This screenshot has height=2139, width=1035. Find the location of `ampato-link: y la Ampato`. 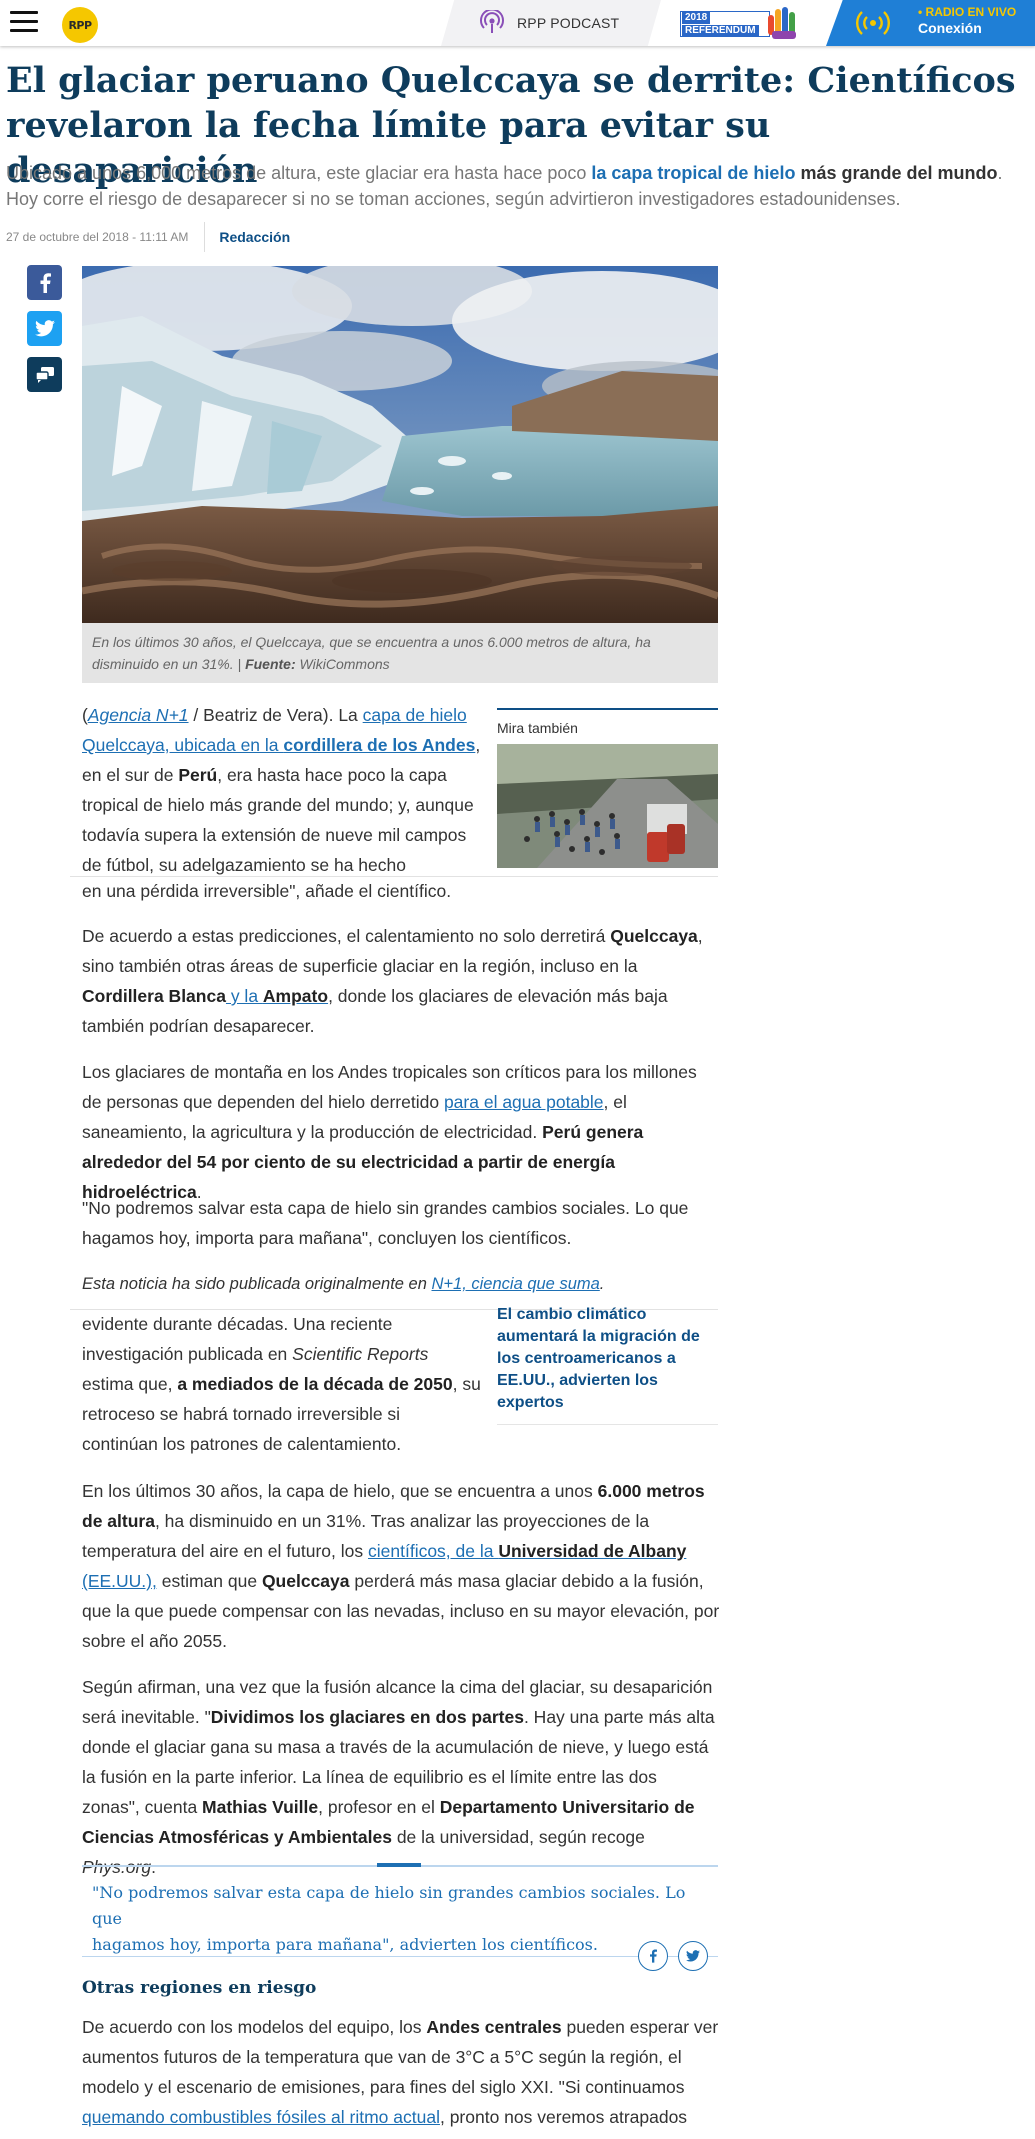

ampato-link: y la Ampato is located at coordinates (277, 996).